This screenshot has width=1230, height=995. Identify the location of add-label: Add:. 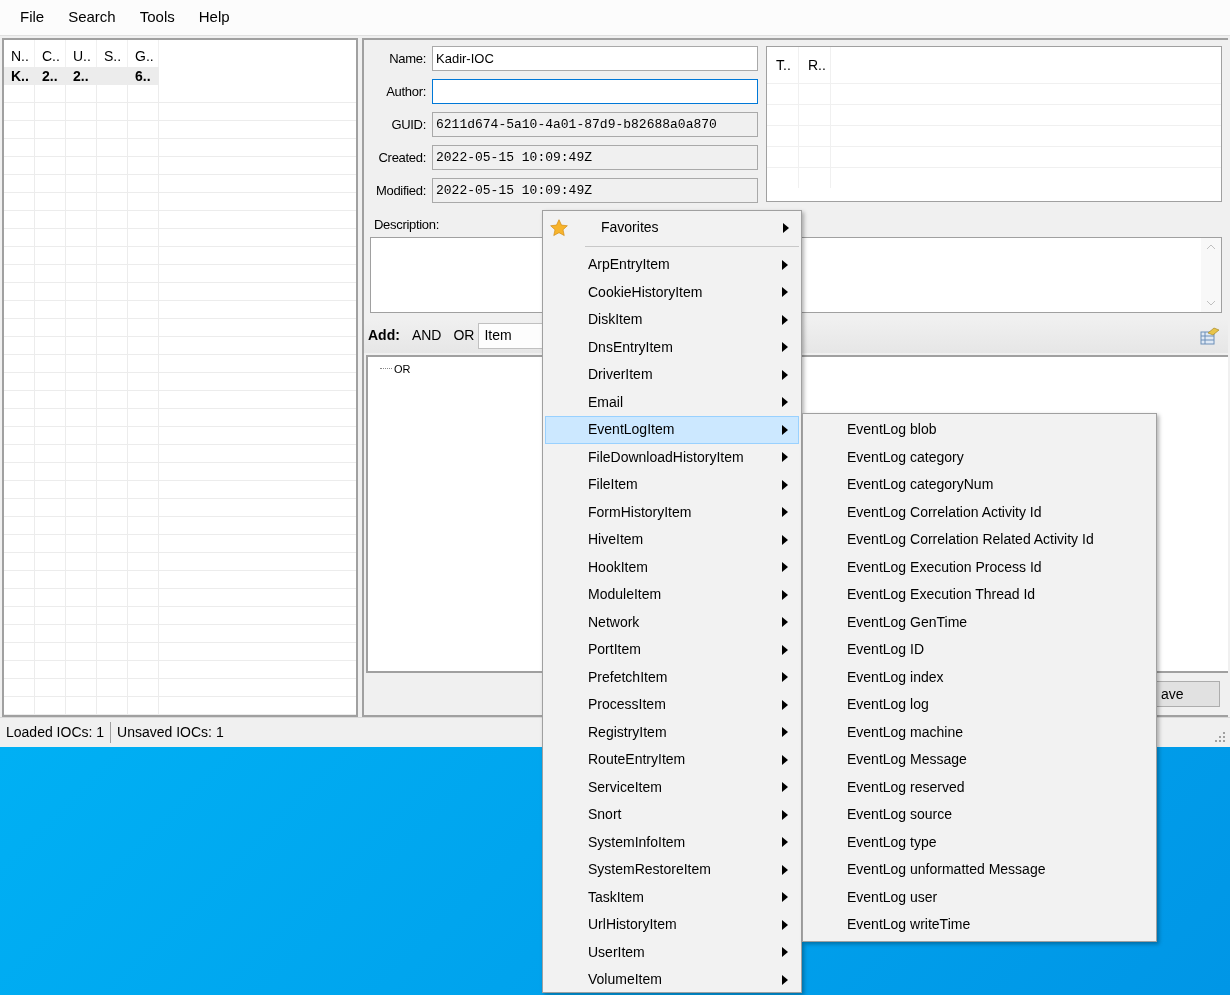
(384, 335).